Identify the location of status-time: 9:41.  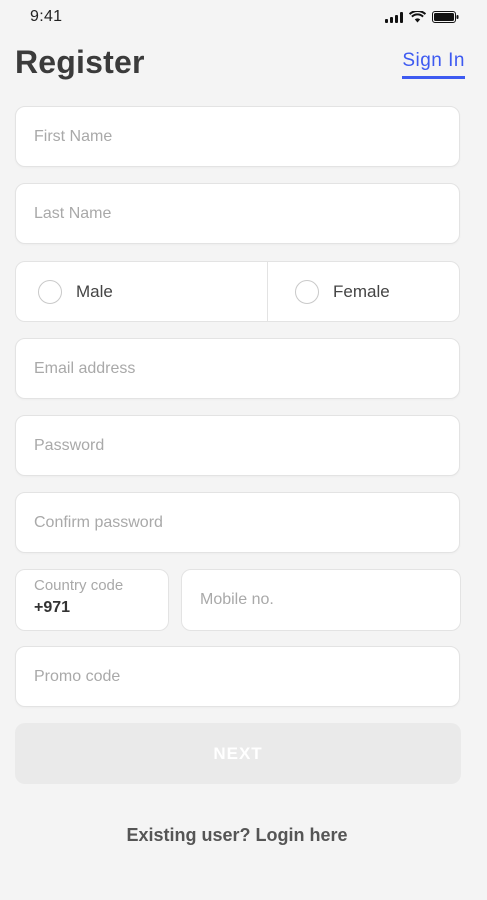
(46, 16).